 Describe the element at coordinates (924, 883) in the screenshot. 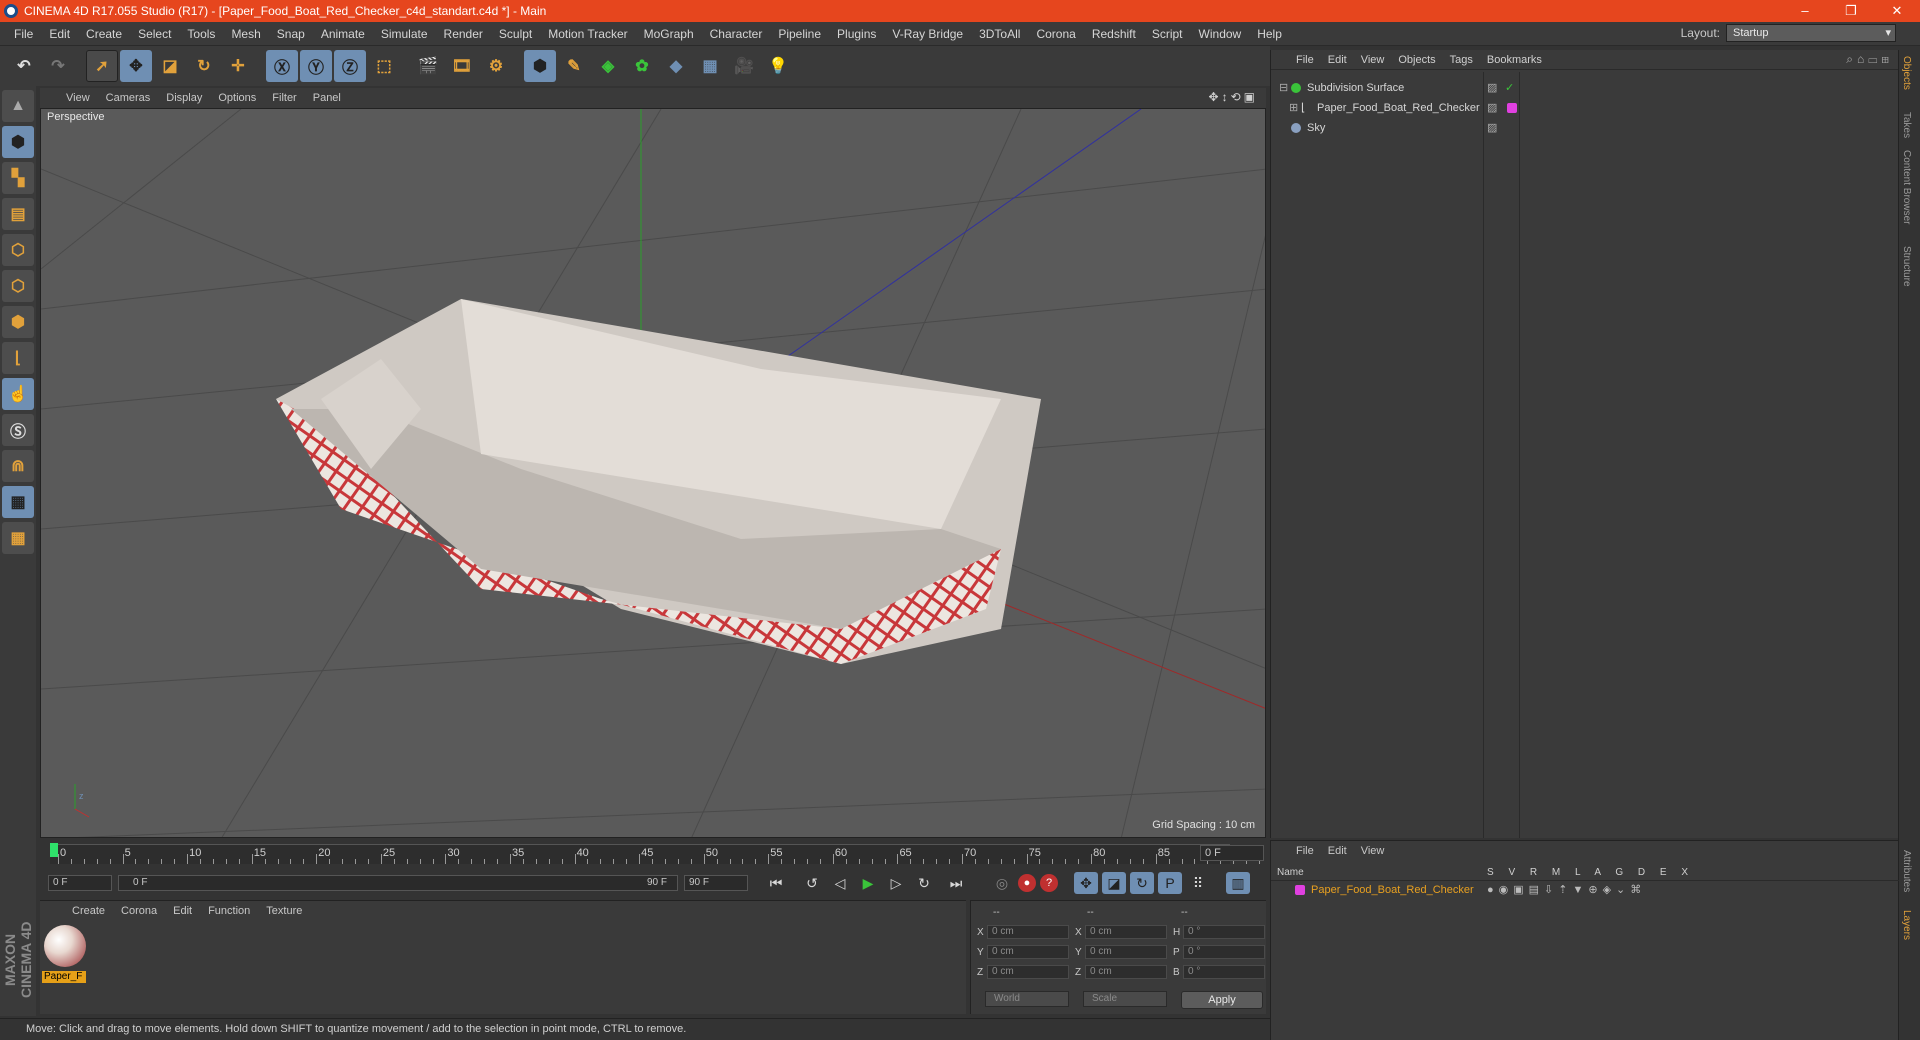

I see `next-key-icon: ↻` at that location.